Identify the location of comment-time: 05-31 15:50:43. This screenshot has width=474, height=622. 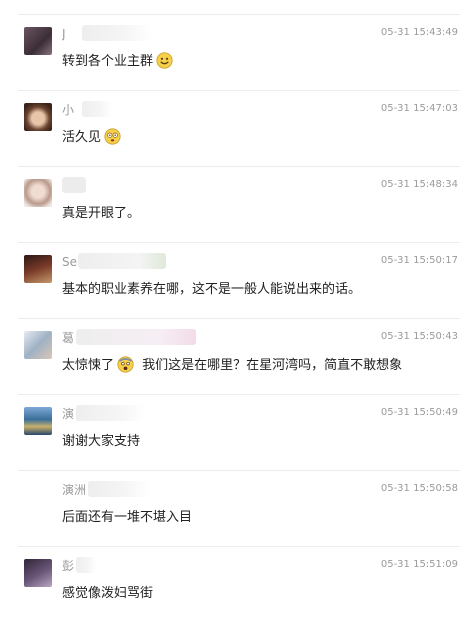
(419, 336).